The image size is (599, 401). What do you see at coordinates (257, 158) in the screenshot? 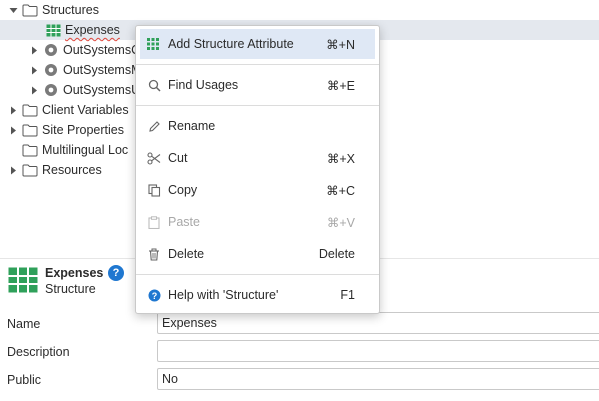
I see `menu-item-cut: Cut ⌘+X` at bounding box center [257, 158].